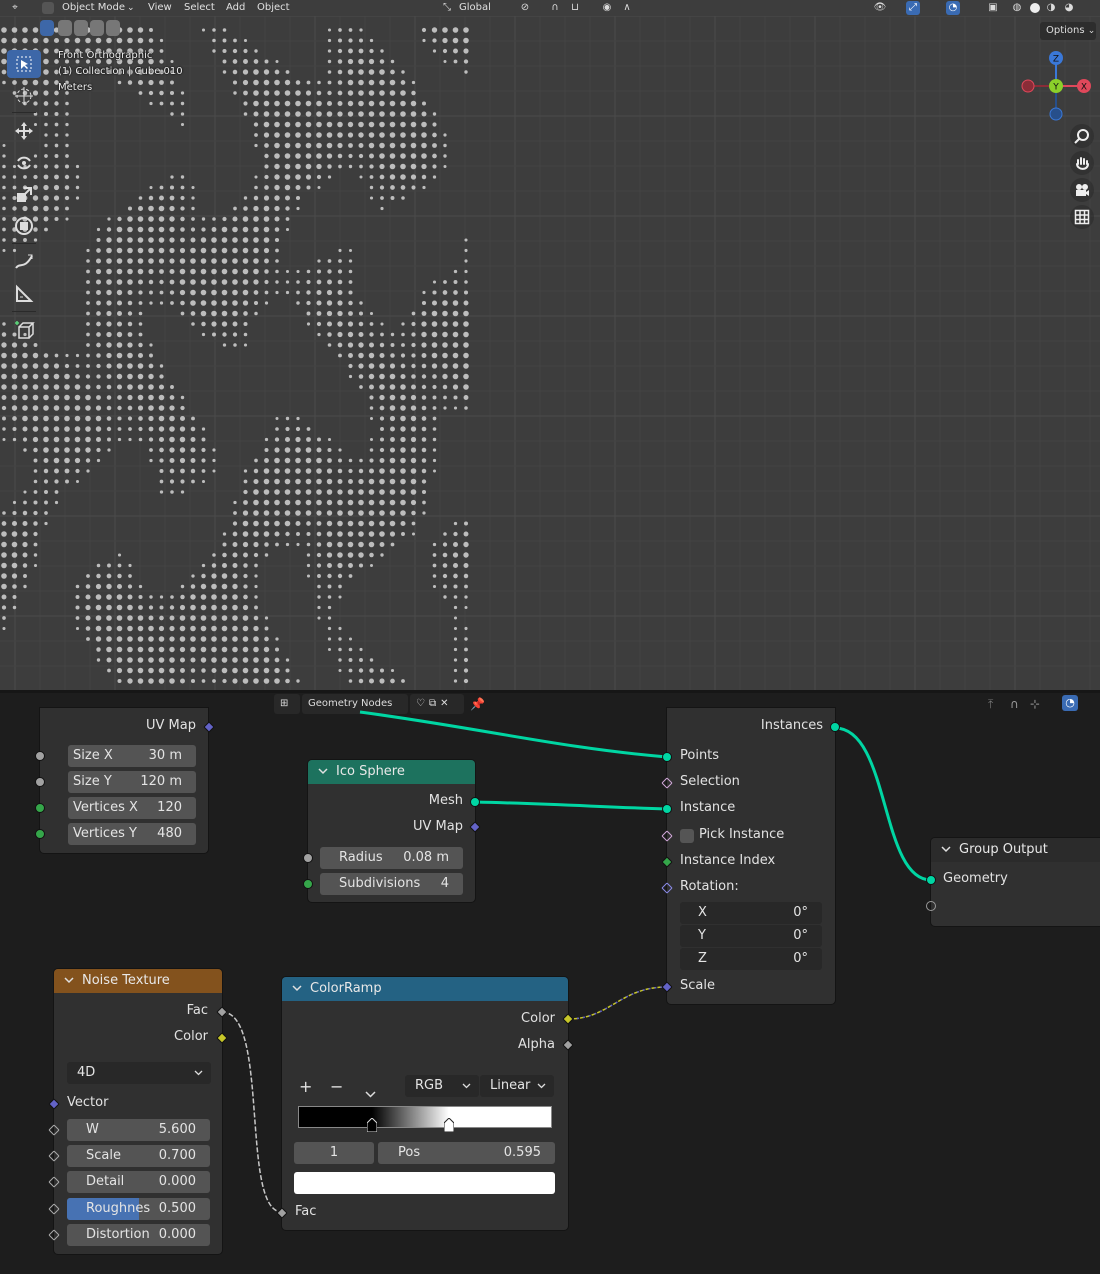 This screenshot has width=1100, height=1274. Describe the element at coordinates (990, 704) in the screenshot. I see `parent-node-tree-icon: ⤒` at that location.